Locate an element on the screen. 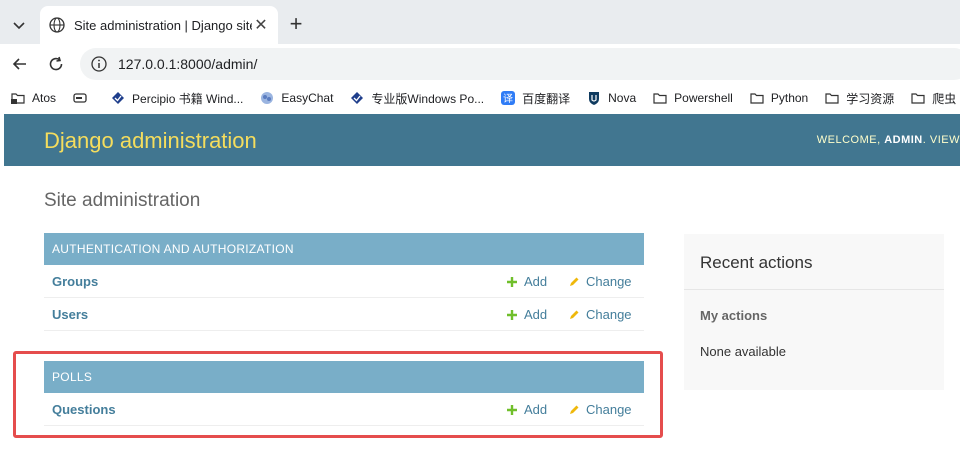 This screenshot has height=459, width=960. empty-message: None available is located at coordinates (743, 351).